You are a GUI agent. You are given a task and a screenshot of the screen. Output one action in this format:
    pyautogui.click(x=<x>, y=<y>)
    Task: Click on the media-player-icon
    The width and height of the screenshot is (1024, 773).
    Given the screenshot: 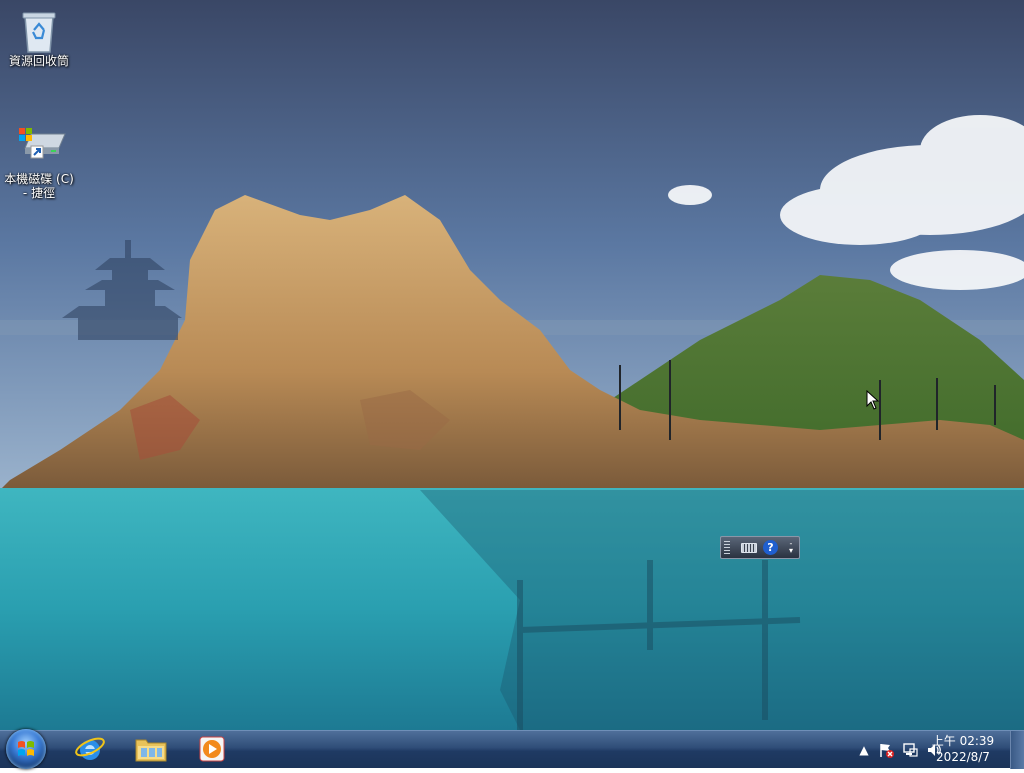 What is the action you would take?
    pyautogui.click(x=212, y=749)
    